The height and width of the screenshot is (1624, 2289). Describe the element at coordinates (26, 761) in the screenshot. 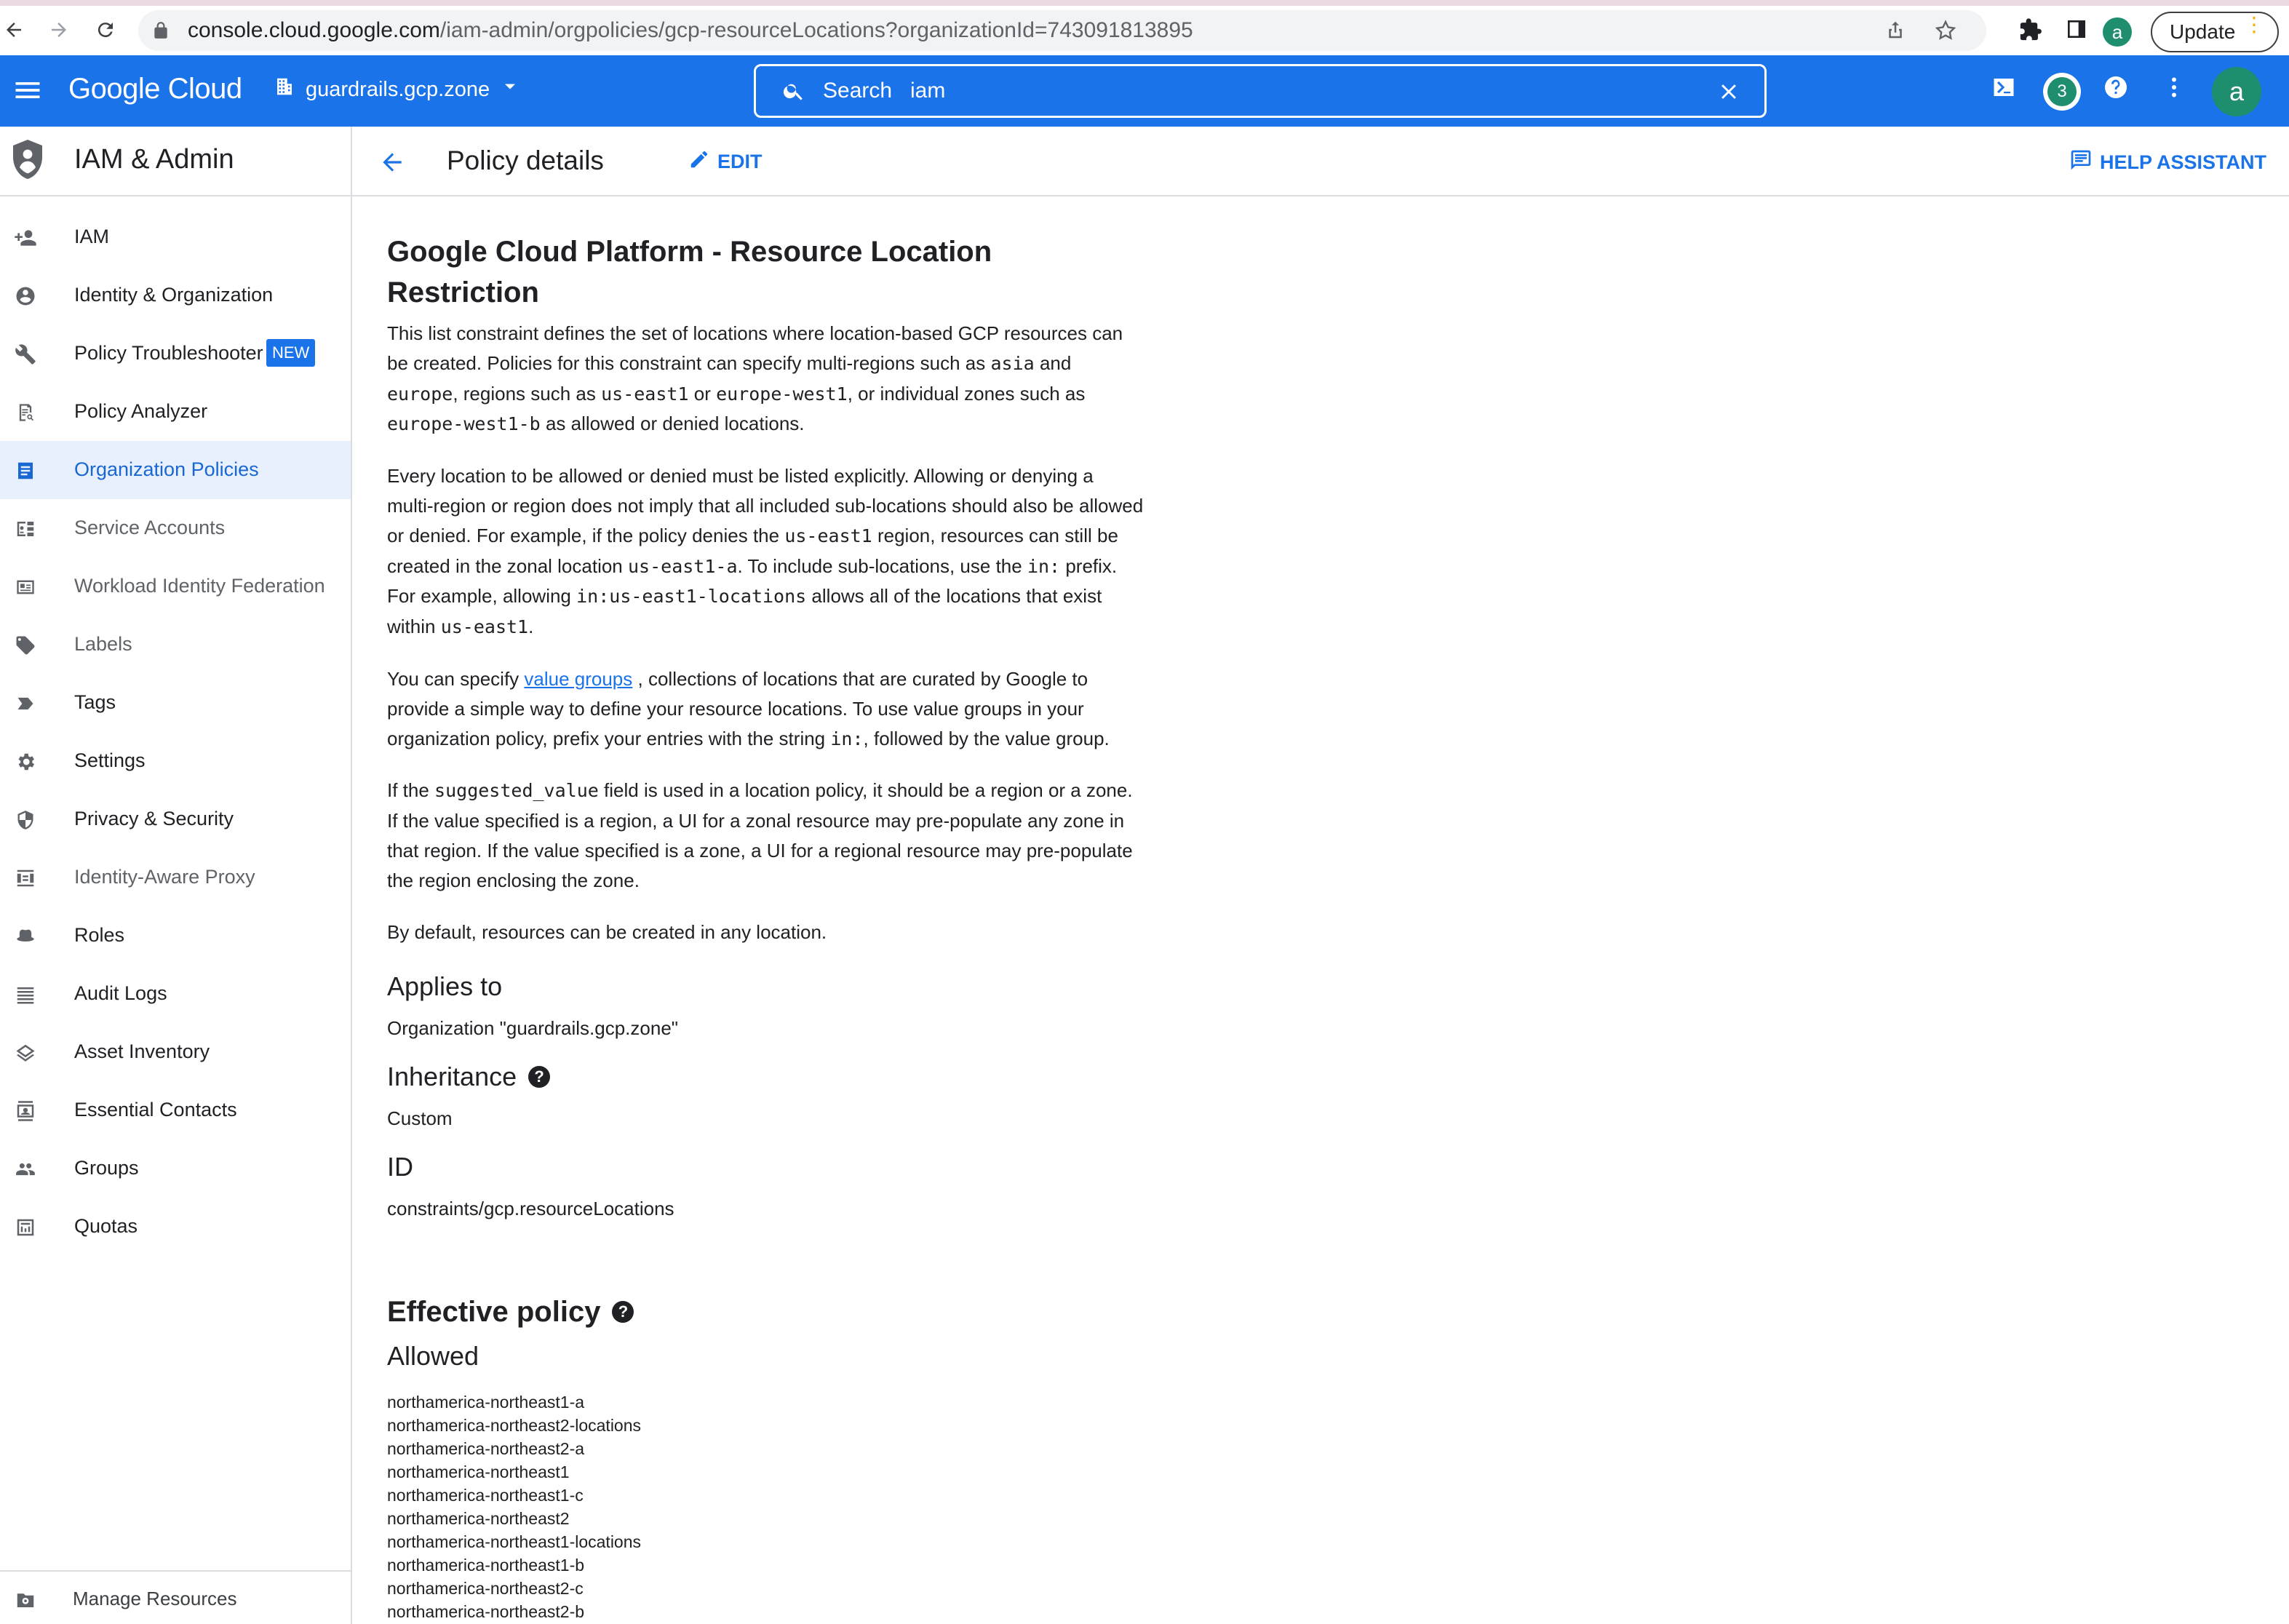

I see `gear-icon` at that location.